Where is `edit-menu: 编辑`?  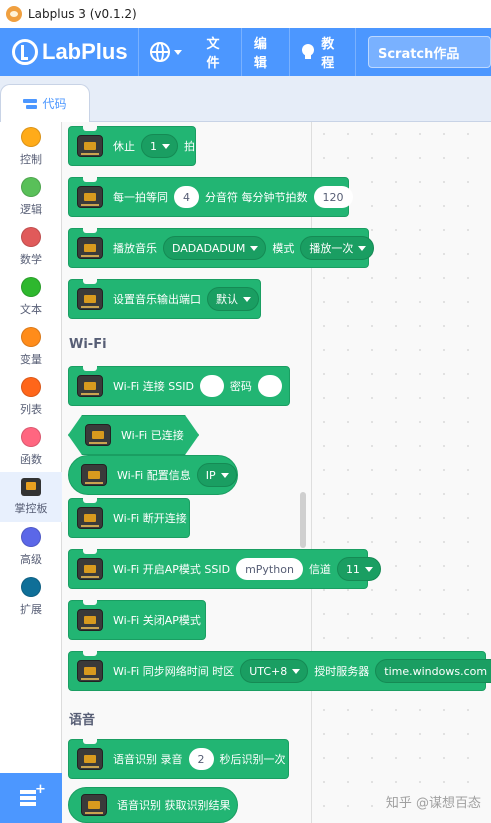 edit-menu: 编辑 is located at coordinates (265, 52).